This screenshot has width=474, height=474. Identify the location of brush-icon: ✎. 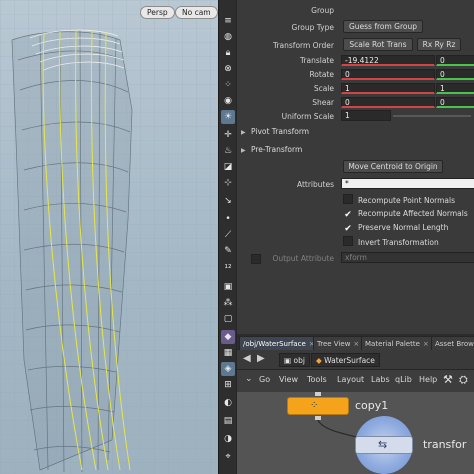
(228, 251).